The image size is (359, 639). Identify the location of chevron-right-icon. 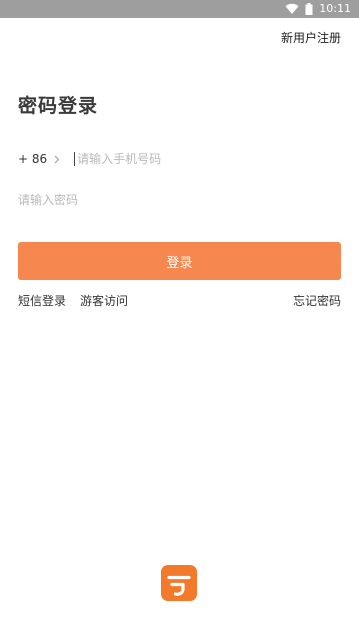
(57, 159).